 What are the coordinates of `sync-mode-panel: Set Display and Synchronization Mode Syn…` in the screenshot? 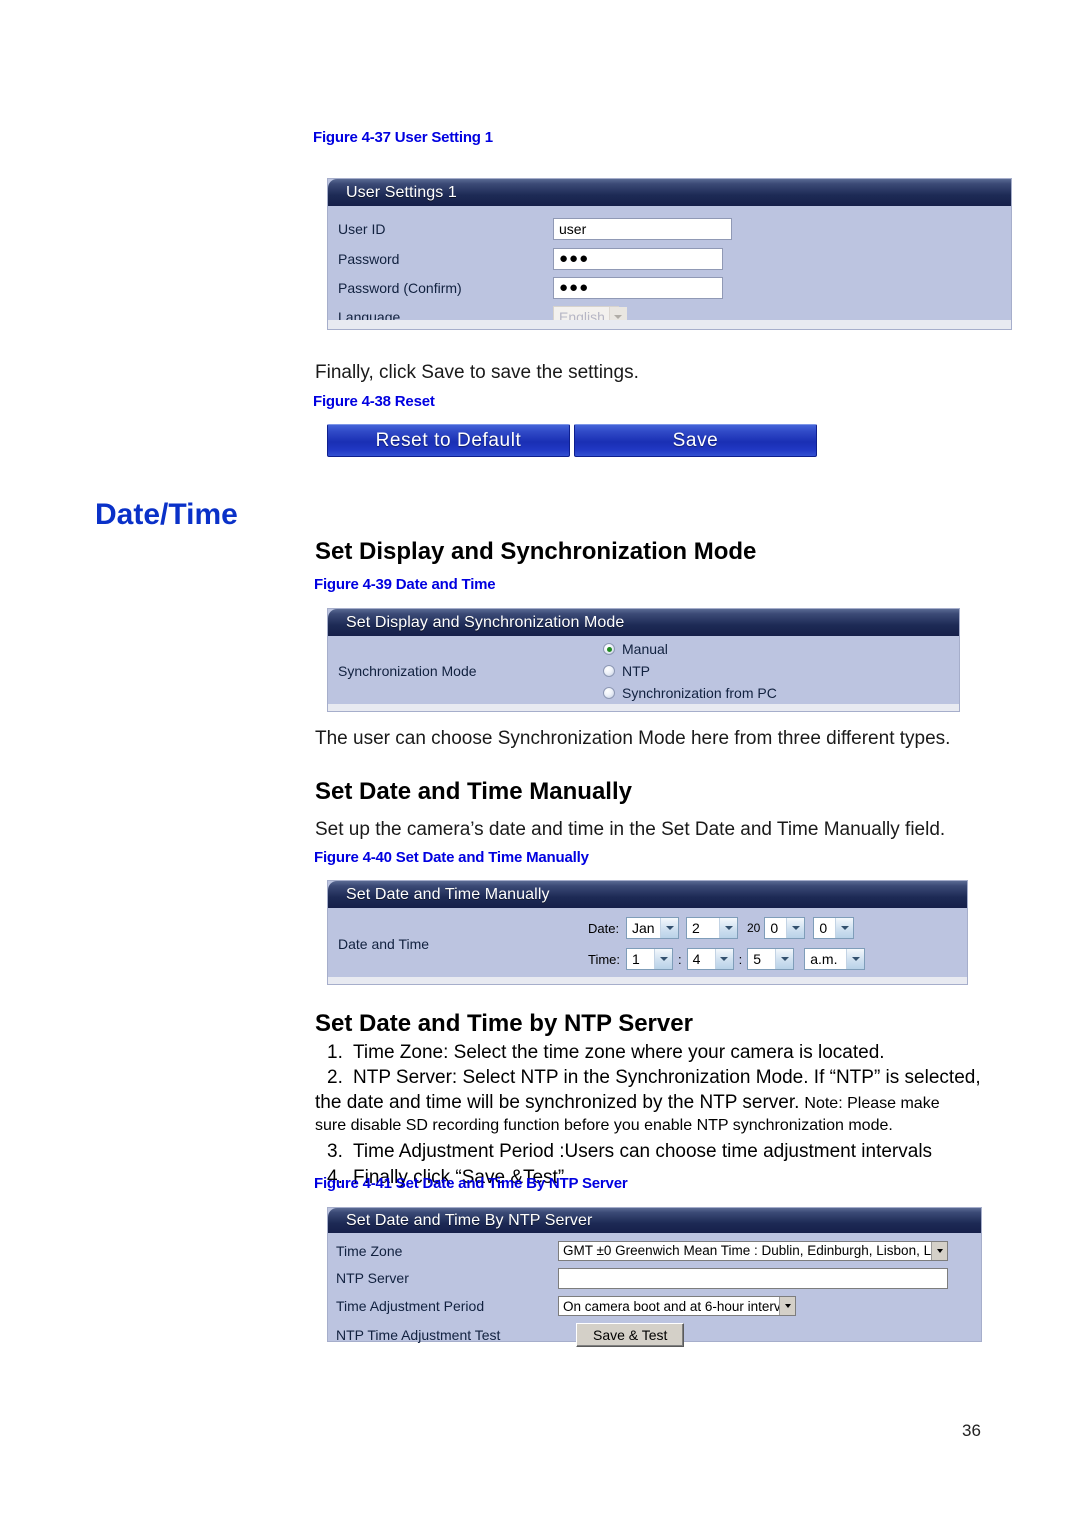 It's located at (643, 660).